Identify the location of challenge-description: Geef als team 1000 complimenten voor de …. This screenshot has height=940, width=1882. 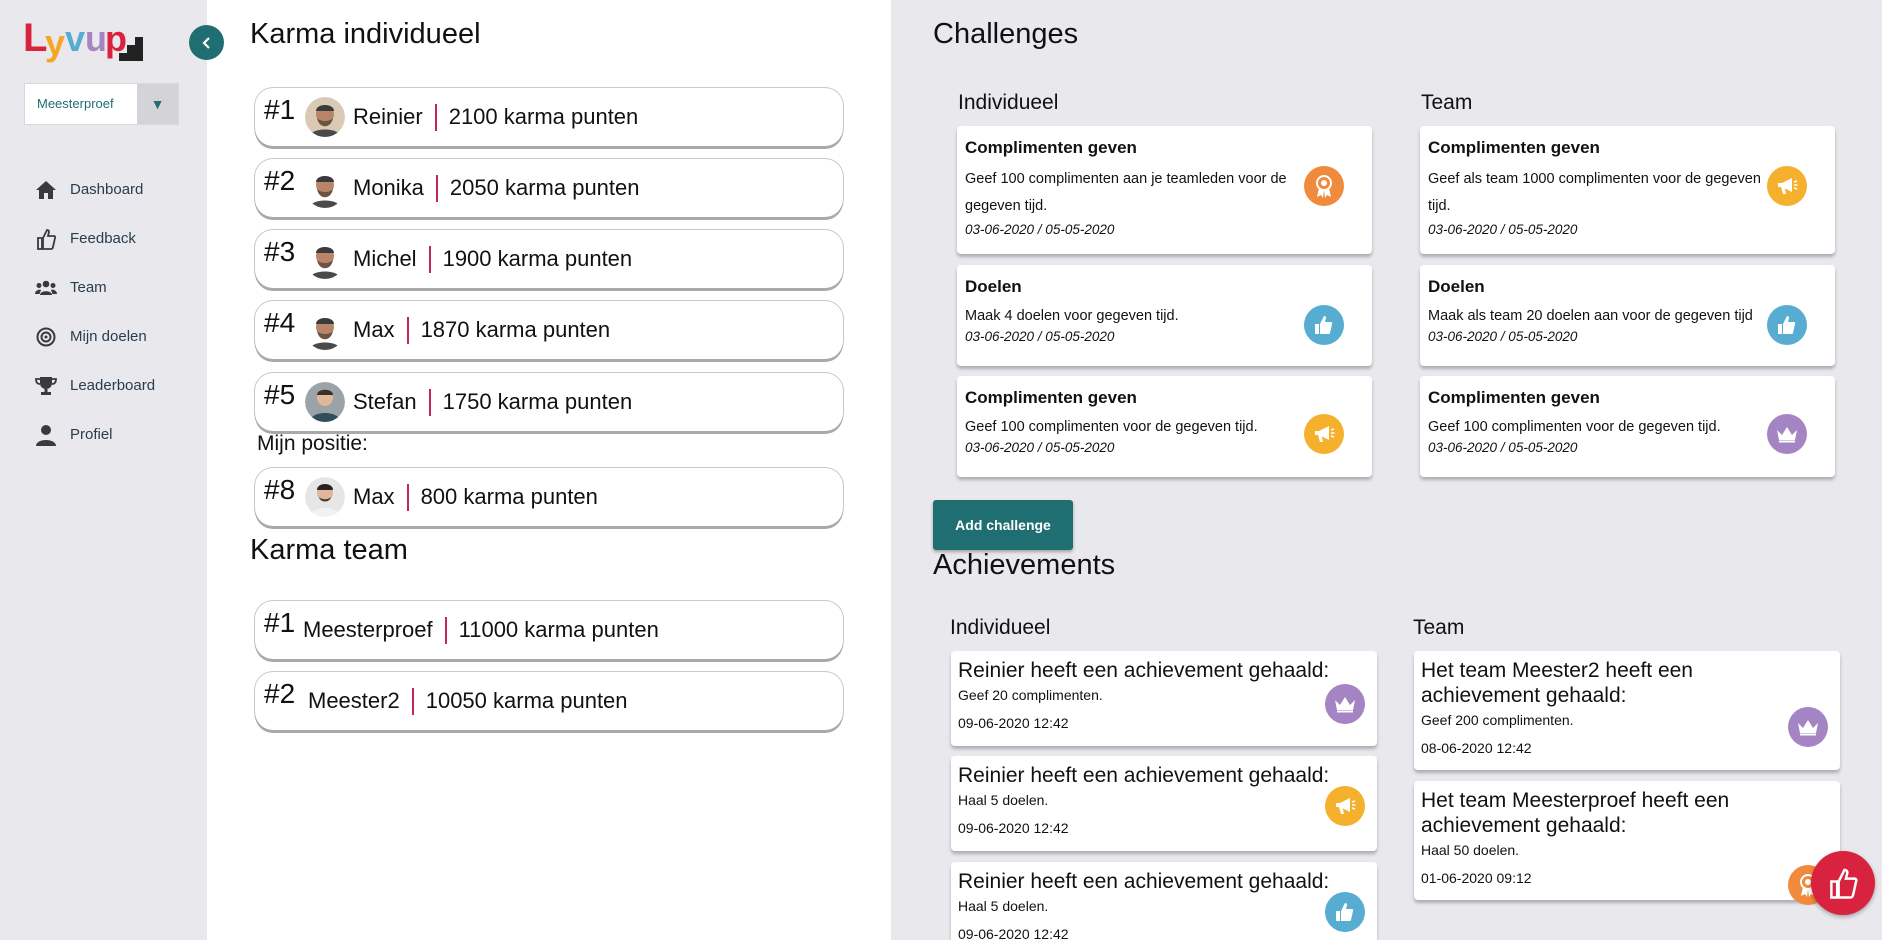
(1594, 192).